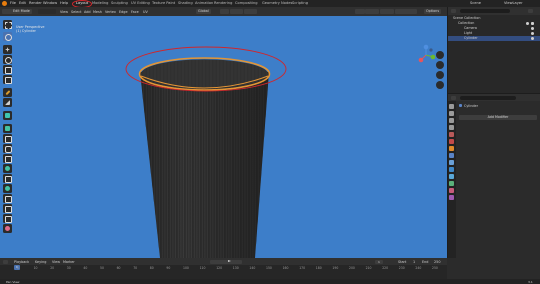 The width and height of the screenshot is (540, 284). What do you see at coordinates (475, 3) in the screenshot?
I see `scene-selector: Scene` at bounding box center [475, 3].